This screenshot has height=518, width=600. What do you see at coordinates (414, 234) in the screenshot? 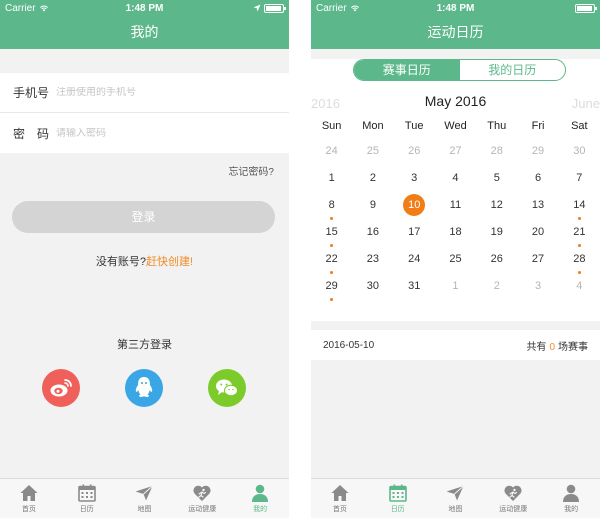
I see `calendar-day: 17` at bounding box center [414, 234].